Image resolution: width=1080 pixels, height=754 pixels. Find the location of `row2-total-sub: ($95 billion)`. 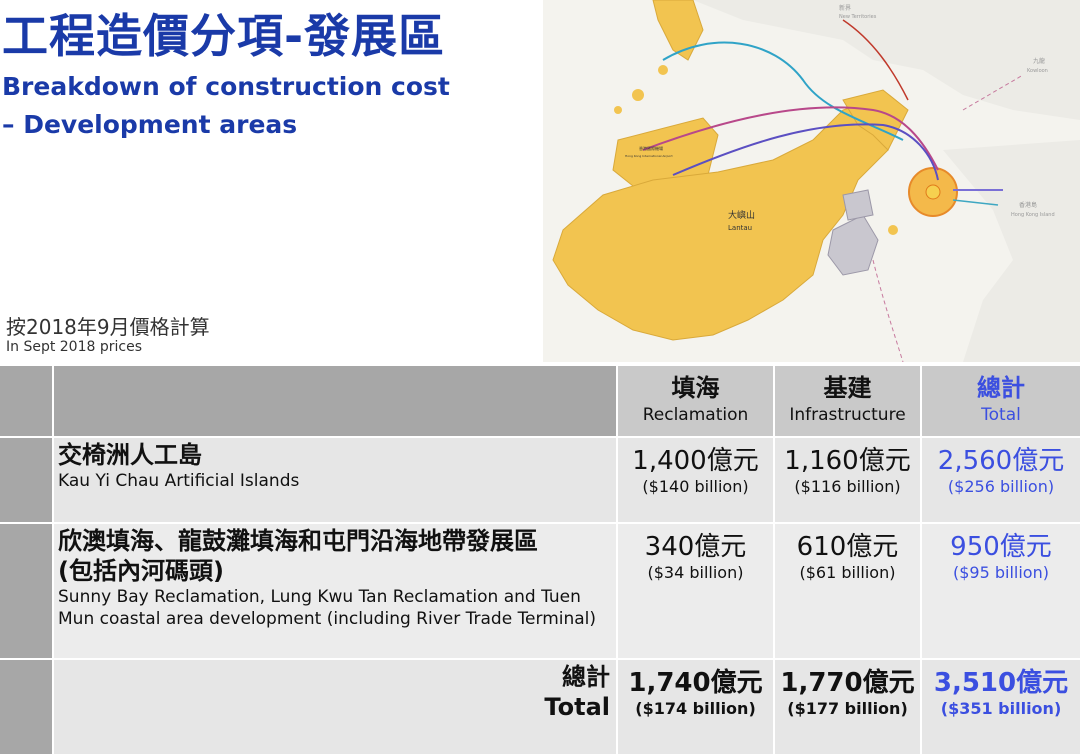

row2-total-sub: ($95 billion) is located at coordinates (1001, 572).